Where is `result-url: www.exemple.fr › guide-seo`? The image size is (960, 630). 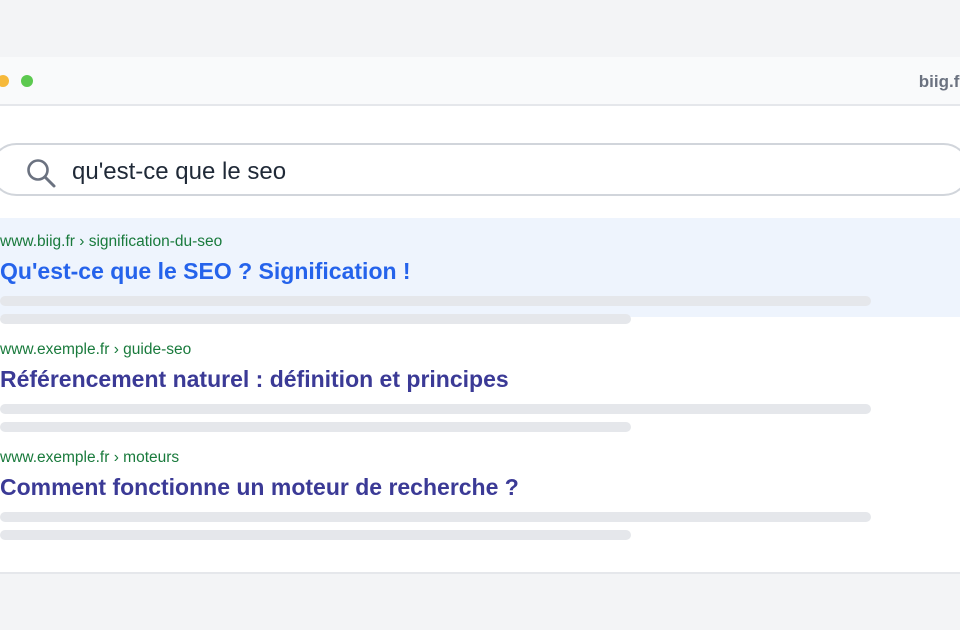
result-url: www.exemple.fr › guide-seo is located at coordinates (95, 350).